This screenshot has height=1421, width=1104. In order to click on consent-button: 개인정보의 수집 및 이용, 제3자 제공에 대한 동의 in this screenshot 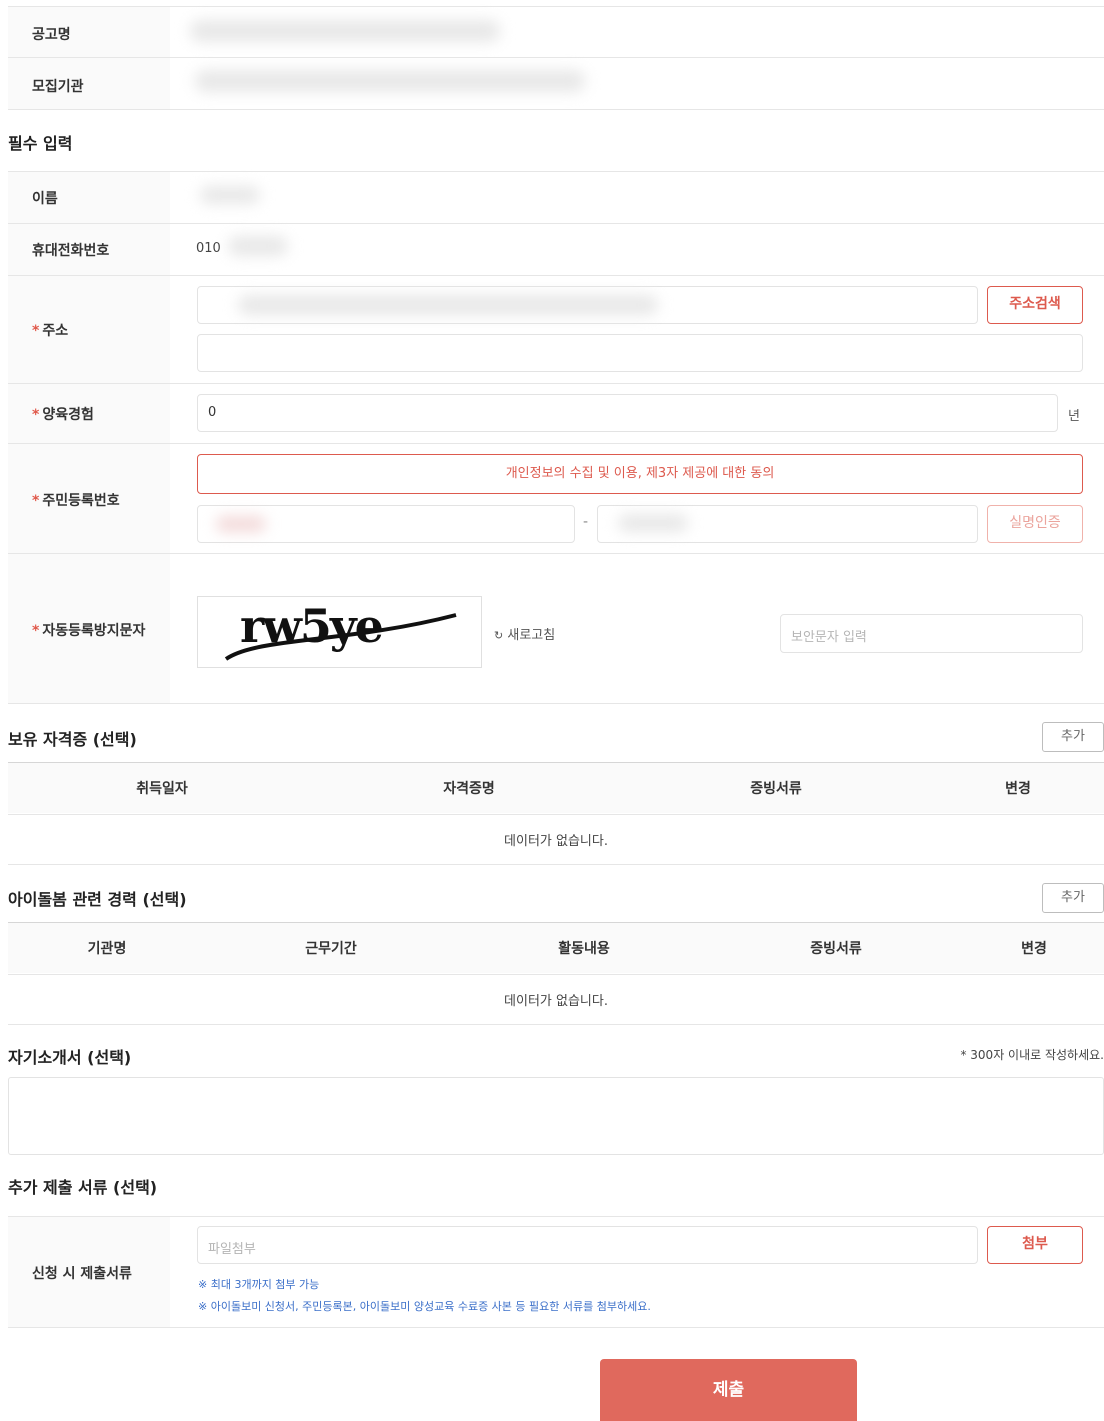, I will do `click(640, 474)`.